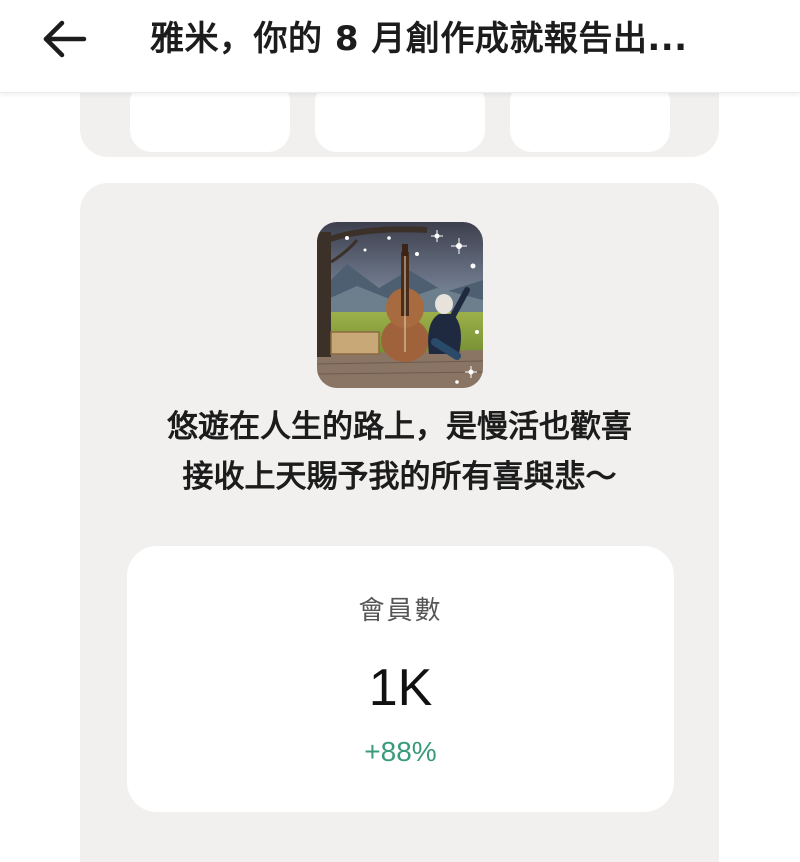 The image size is (800, 862). Describe the element at coordinates (400, 751) in the screenshot. I see `stat-delta: +88%` at that location.